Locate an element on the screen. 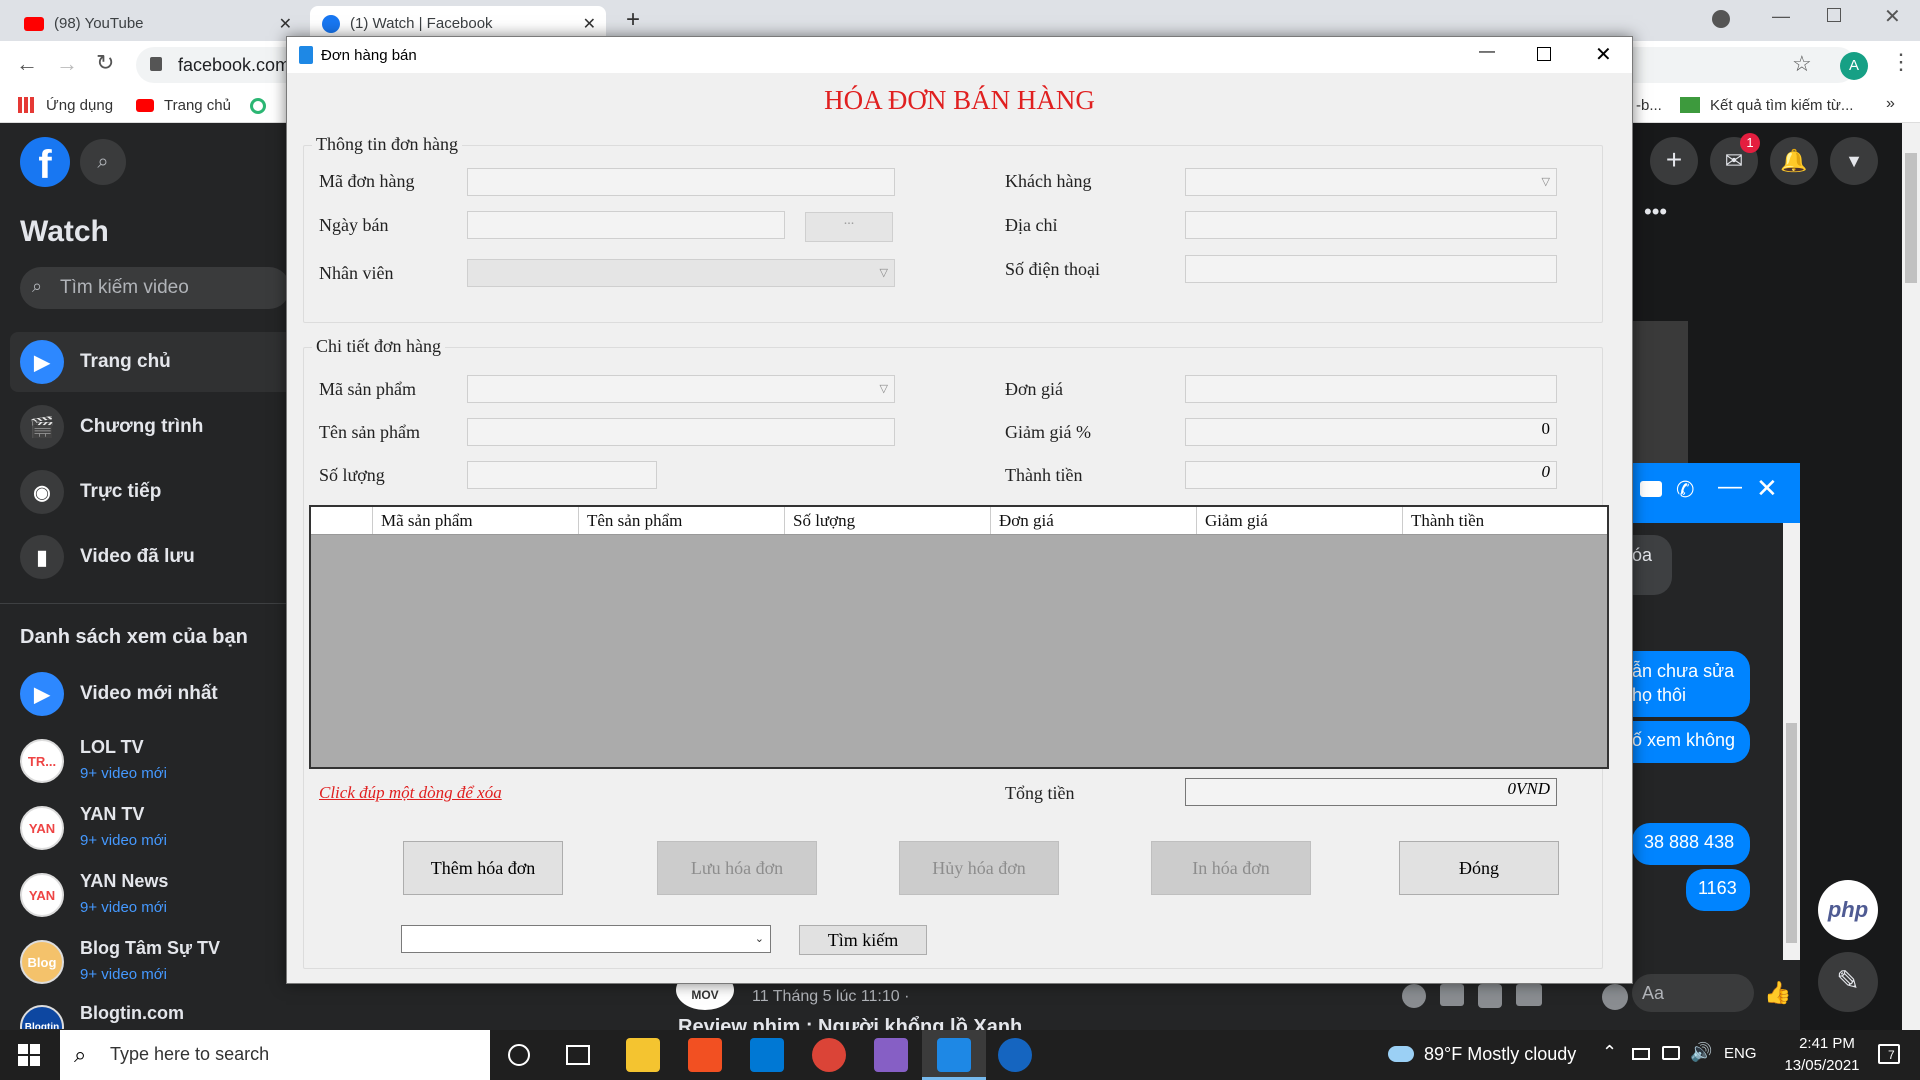 The height and width of the screenshot is (1080, 1920). channel-item: TR... LOL TV 9+ video mới is located at coordinates (155, 763).